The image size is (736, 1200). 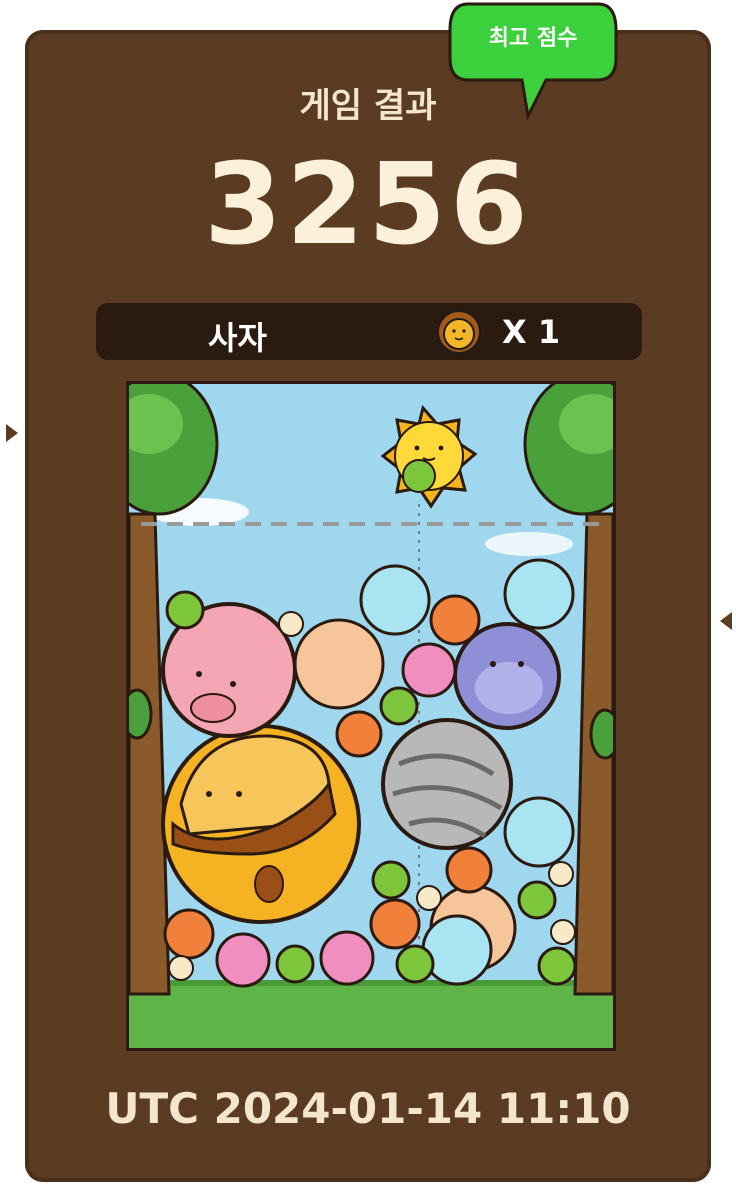 What do you see at coordinates (529, 544) in the screenshot?
I see `cloud` at bounding box center [529, 544].